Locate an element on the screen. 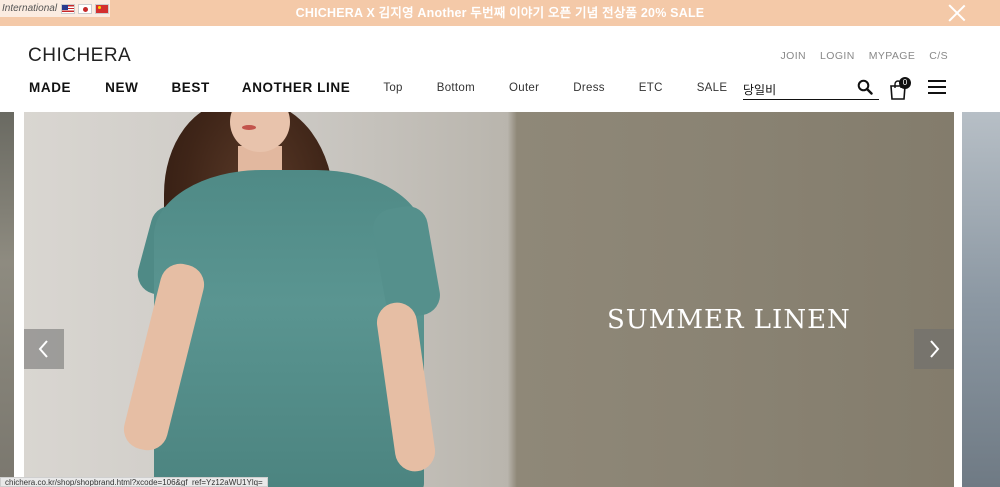 This screenshot has width=1000, height=487. search-box: 당일비 is located at coordinates (811, 89).